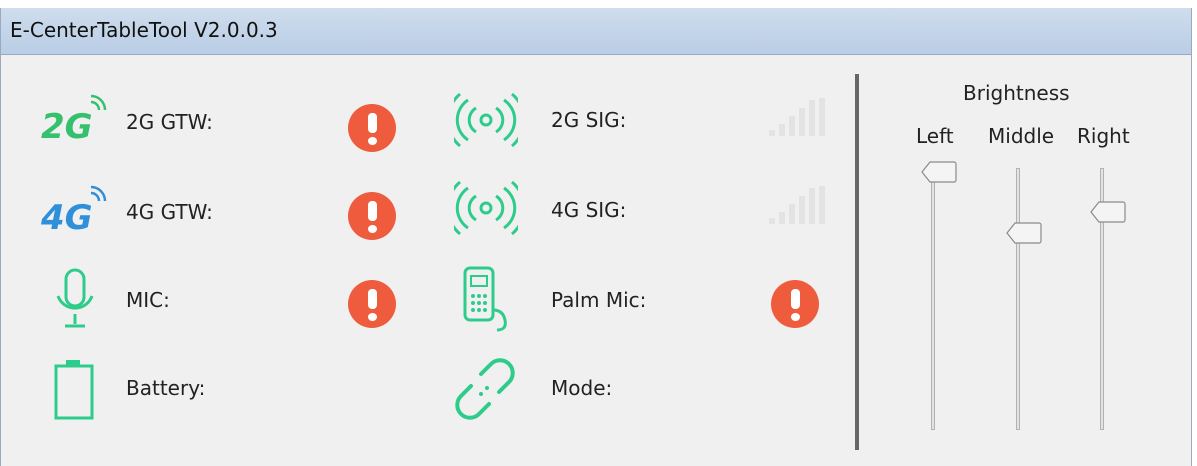 This screenshot has width=1197, height=466. What do you see at coordinates (1108, 212) in the screenshot?
I see `slider-thumb-right` at bounding box center [1108, 212].